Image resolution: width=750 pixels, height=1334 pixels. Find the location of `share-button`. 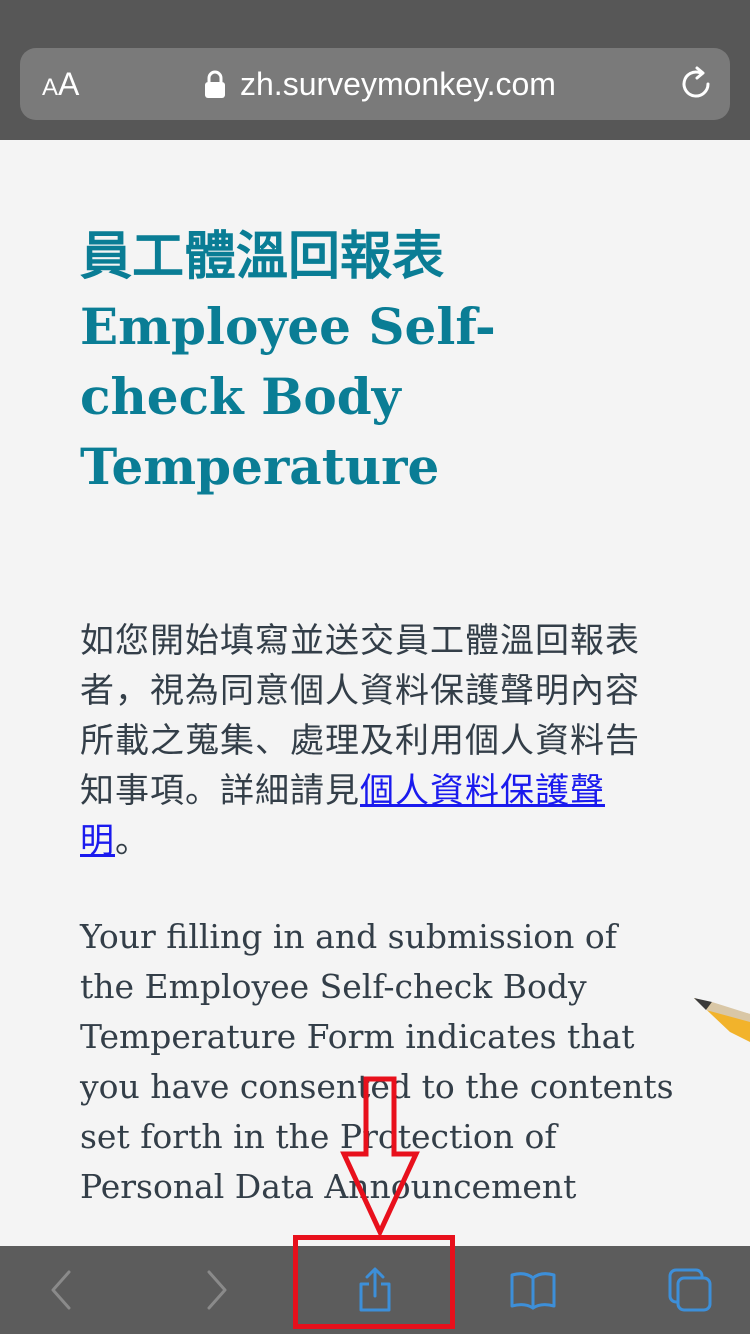

share-button is located at coordinates (375, 1290).